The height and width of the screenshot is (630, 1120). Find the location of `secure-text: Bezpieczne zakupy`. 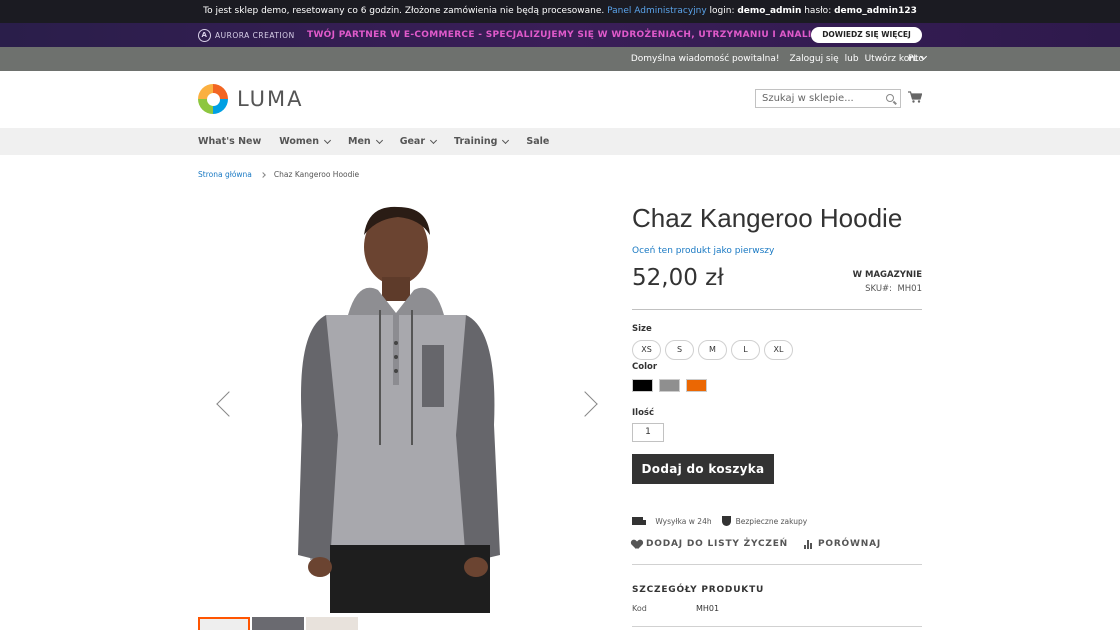

secure-text: Bezpieczne zakupy is located at coordinates (771, 521).